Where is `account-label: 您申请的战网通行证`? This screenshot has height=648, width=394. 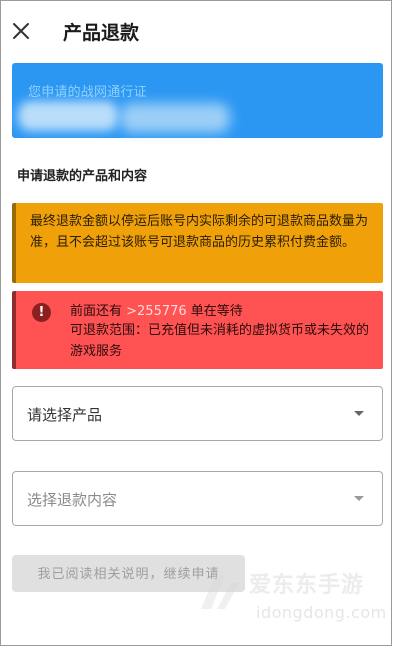
account-label: 您申请的战网通行证 is located at coordinates (87, 92).